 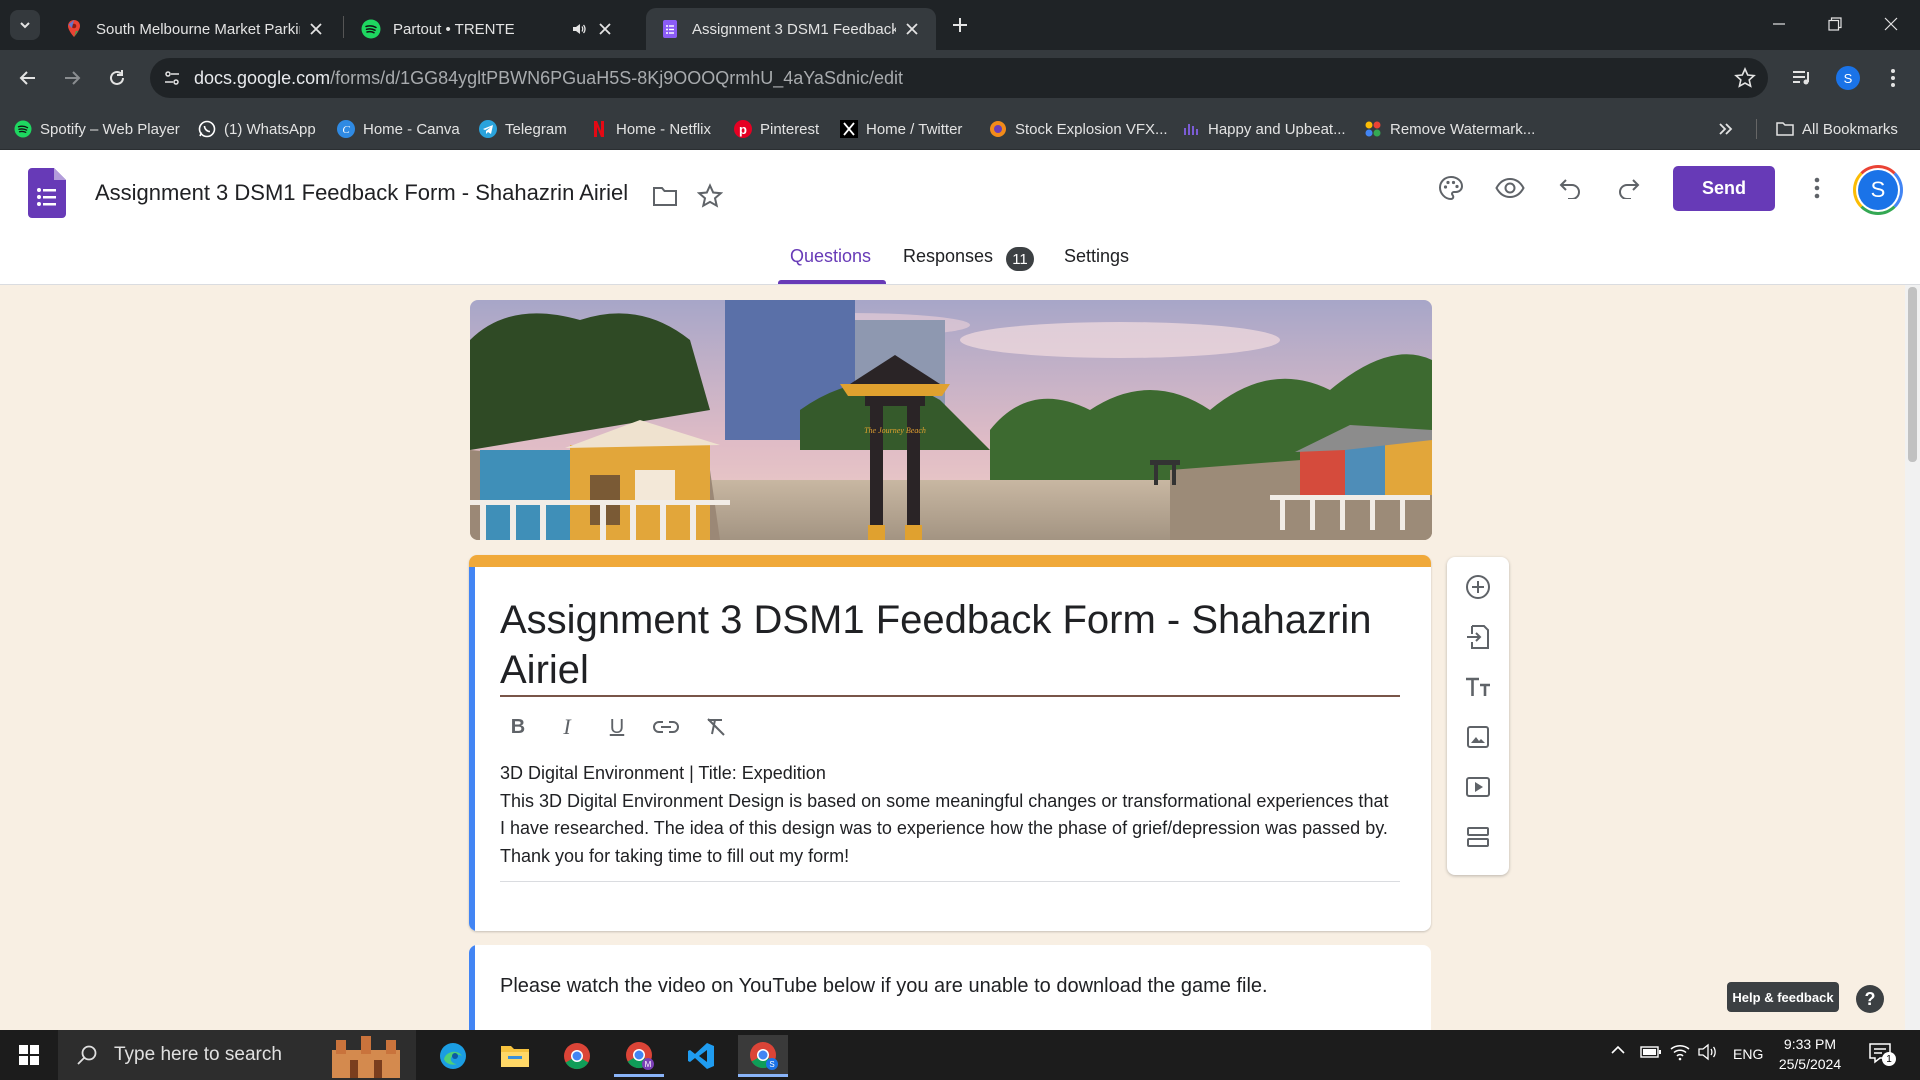 What do you see at coordinates (398, 129) in the screenshot?
I see `bookmark-canva: C Home - Canva` at bounding box center [398, 129].